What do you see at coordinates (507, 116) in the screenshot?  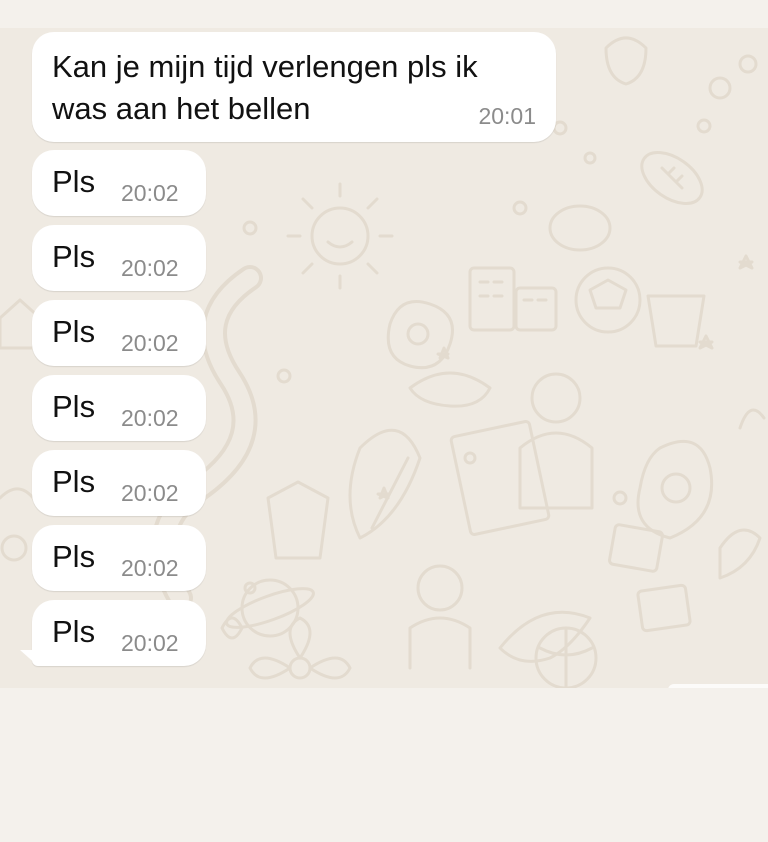 I see `message-timestamp: 20:01` at bounding box center [507, 116].